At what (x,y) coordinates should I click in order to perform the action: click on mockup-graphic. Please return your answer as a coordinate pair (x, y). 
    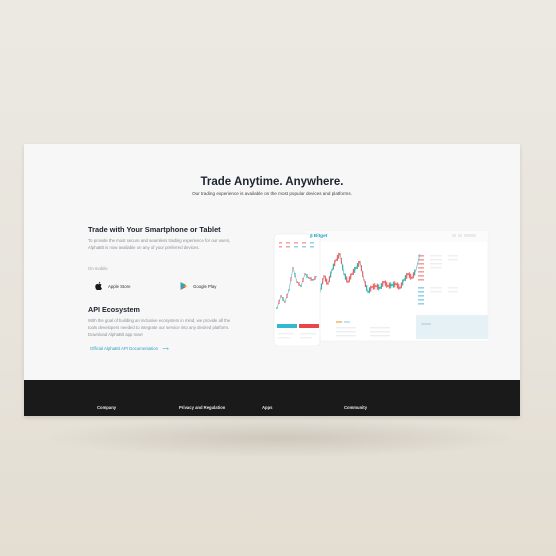
    Looking at the image, I should click on (381, 288).